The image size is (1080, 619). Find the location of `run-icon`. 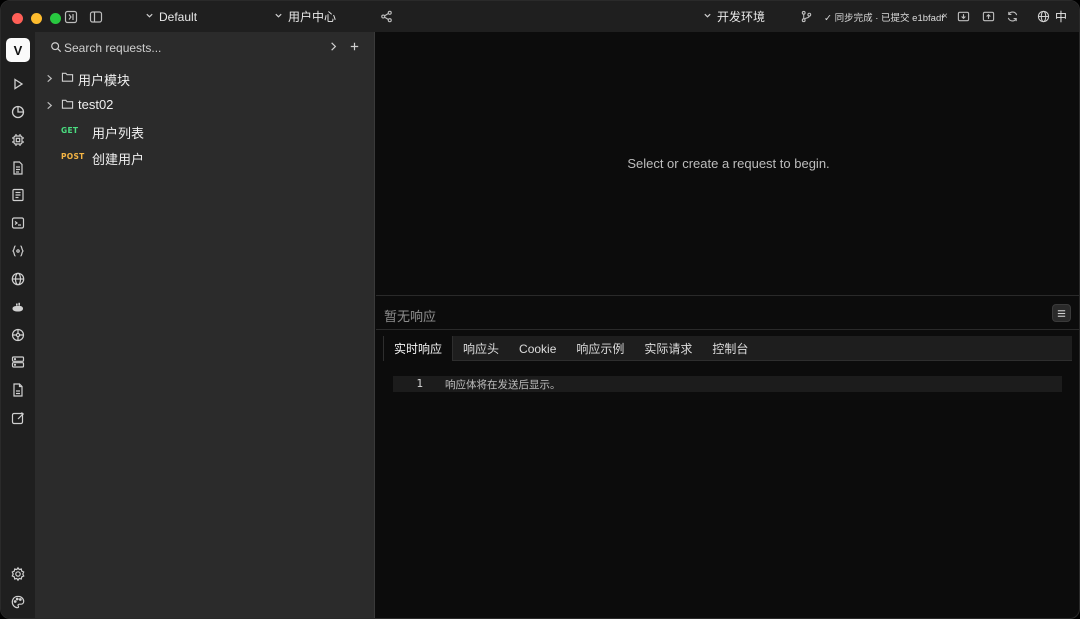

run-icon is located at coordinates (18, 84).